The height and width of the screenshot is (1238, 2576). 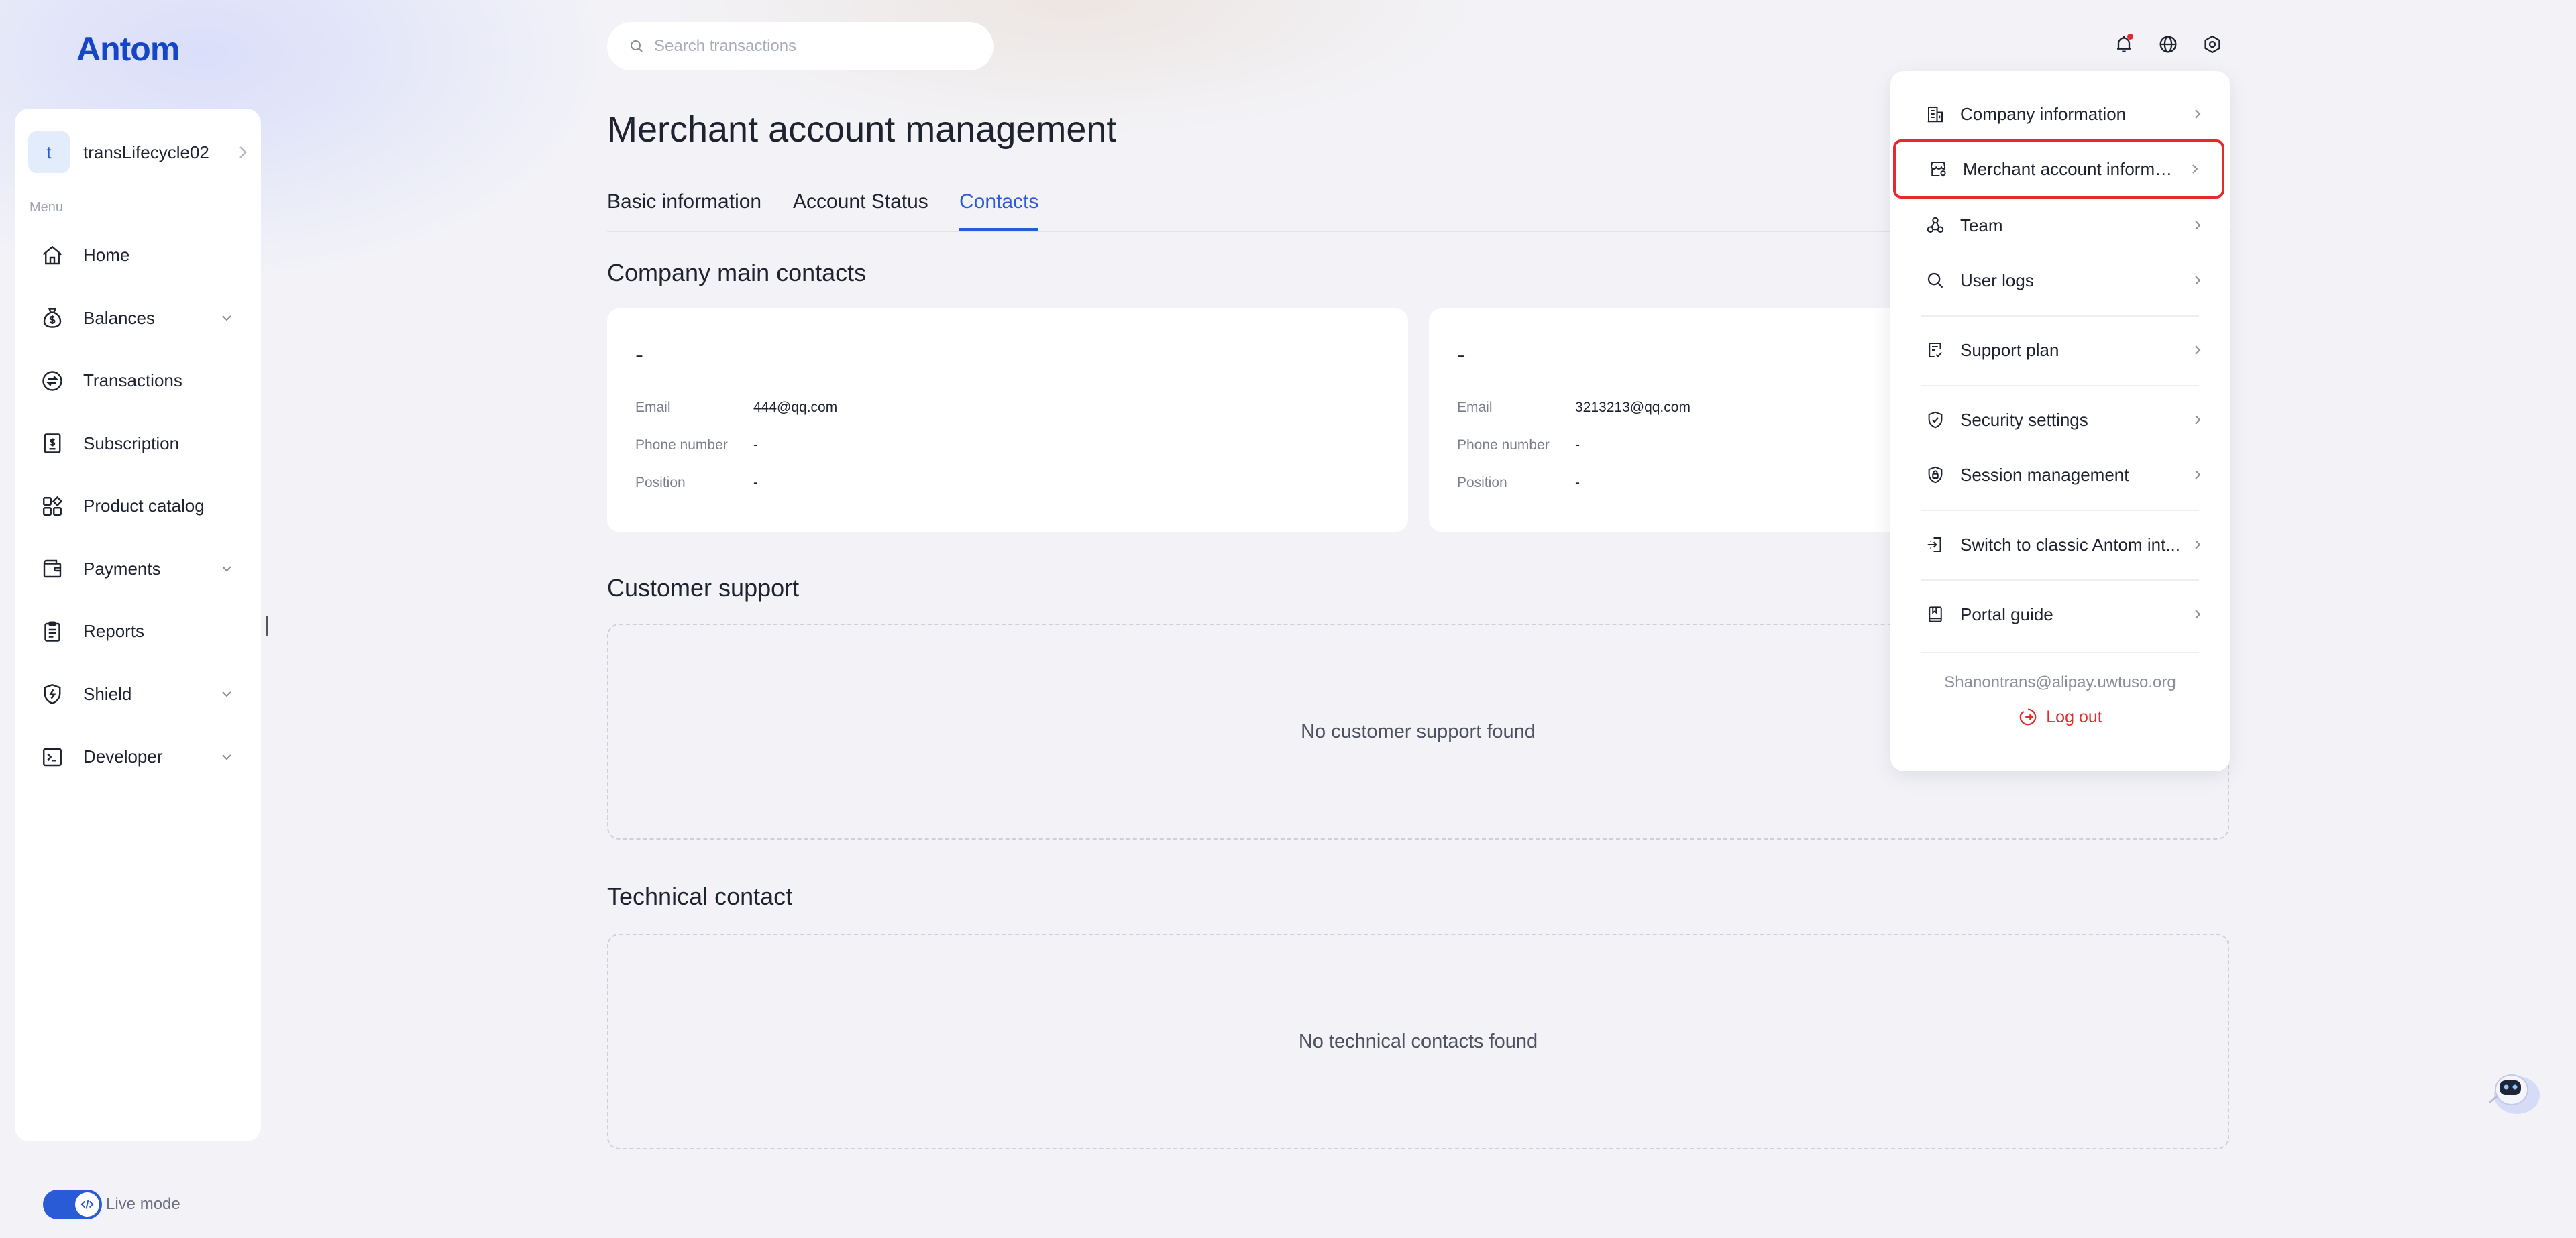 What do you see at coordinates (808, 46) in the screenshot?
I see `search-input` at bounding box center [808, 46].